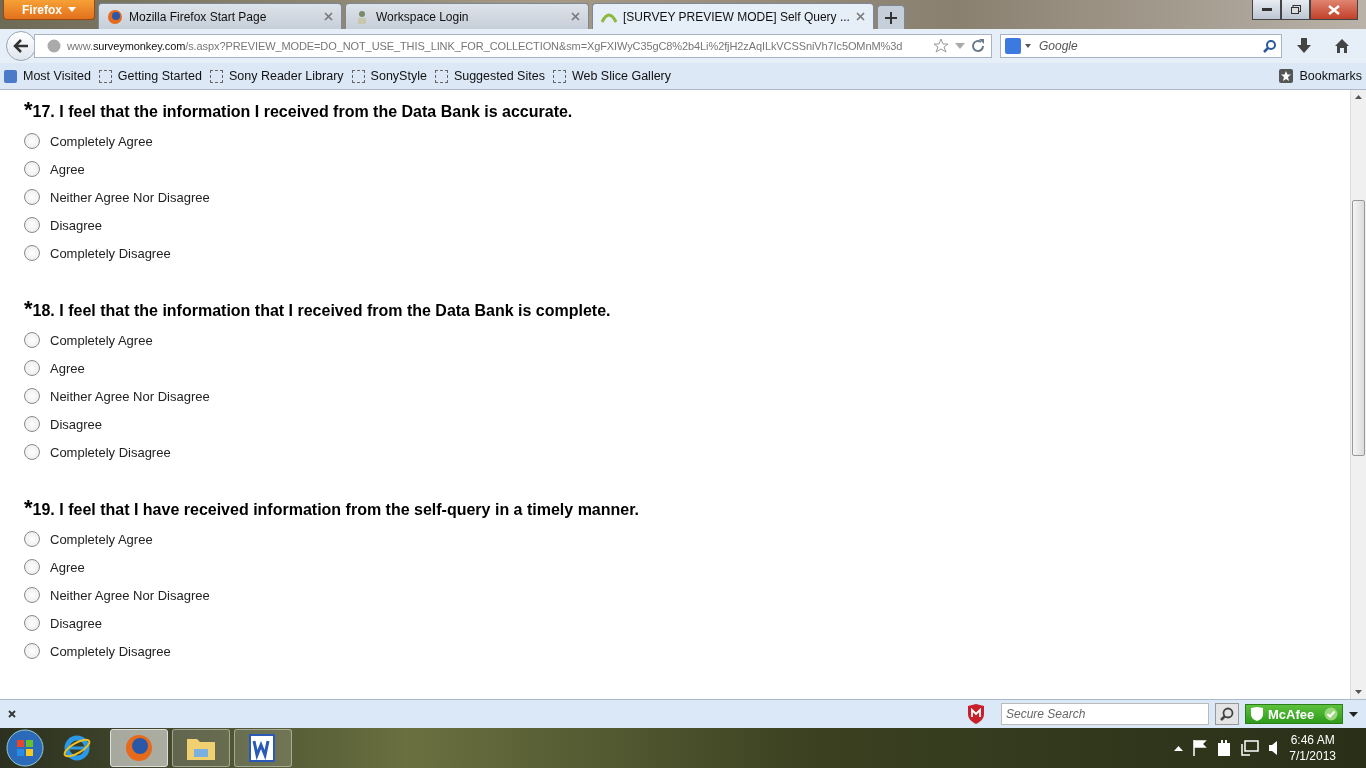  What do you see at coordinates (1358, 692) in the screenshot?
I see `down-arrow-icon` at bounding box center [1358, 692].